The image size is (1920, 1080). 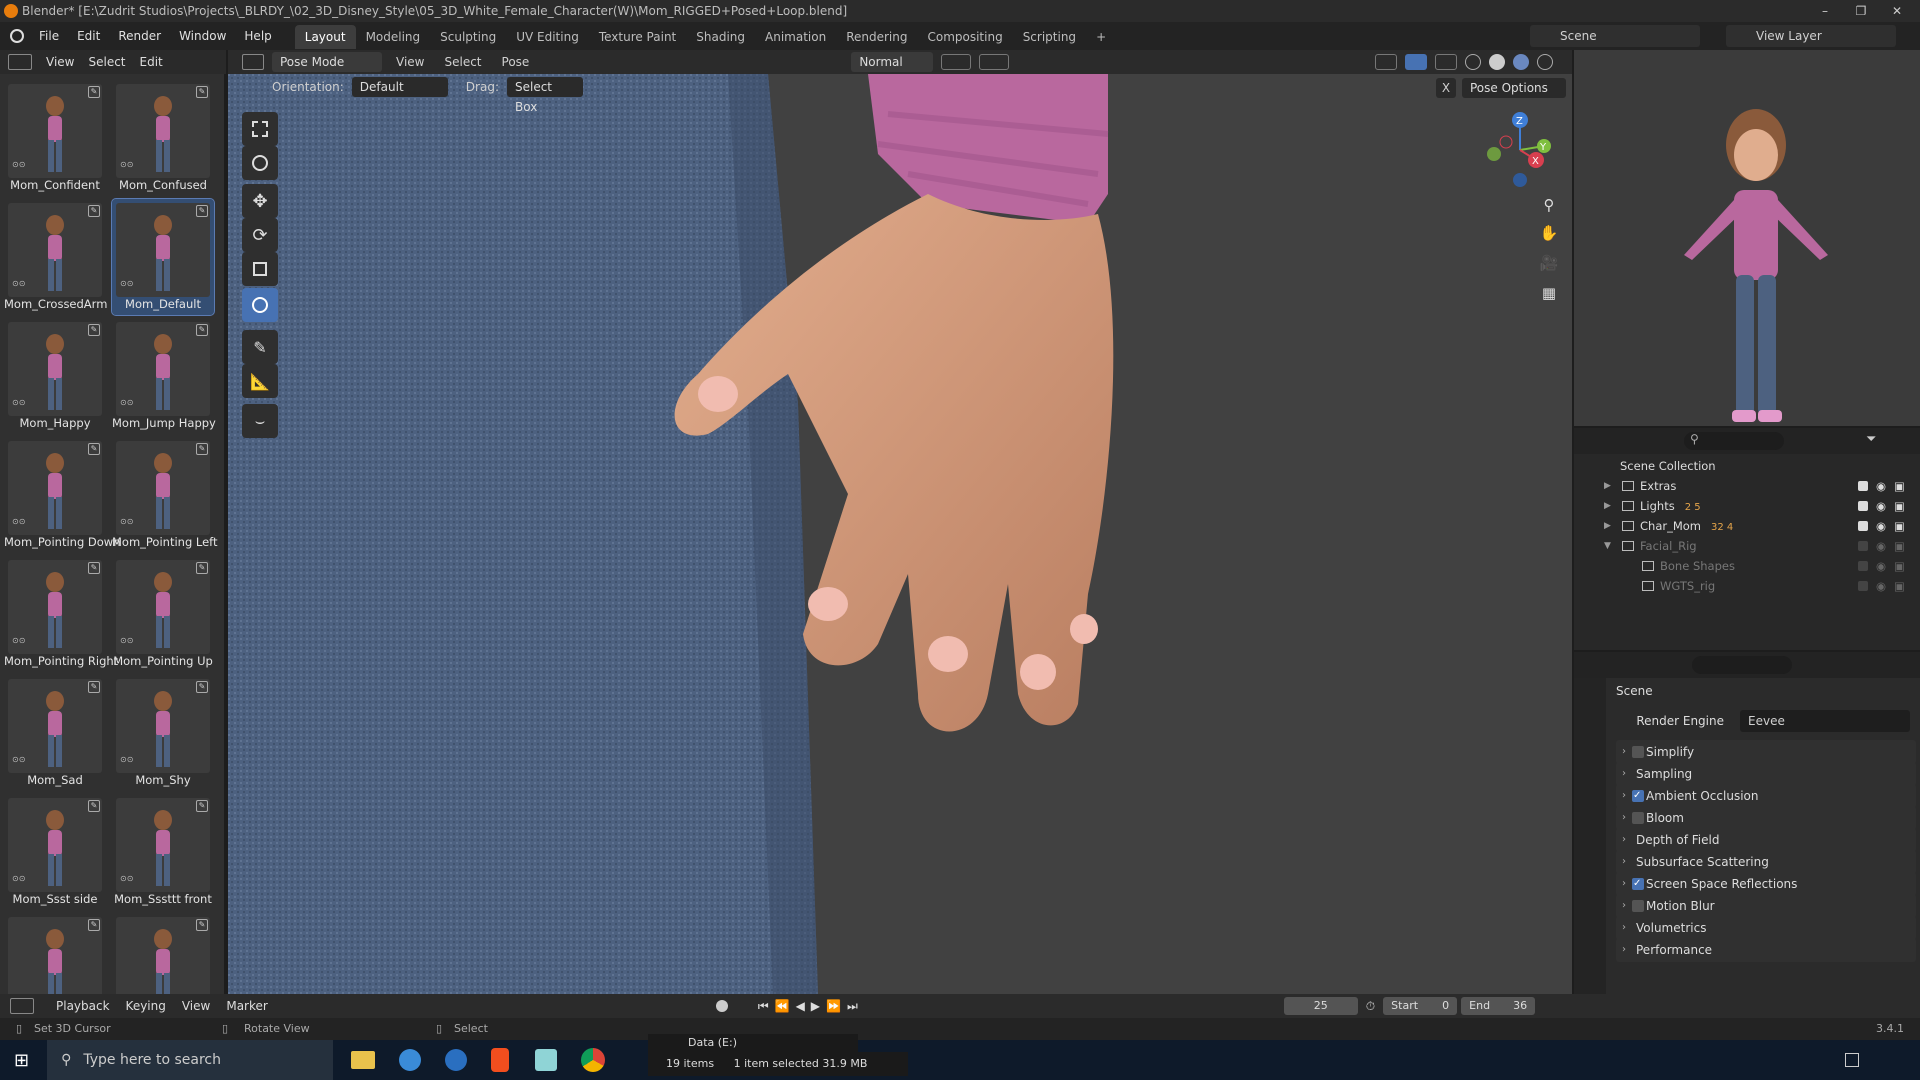 I want to click on asset-tile: ✎ ⊙⊙ Mom_Pointing Left, so click(x=165, y=495).